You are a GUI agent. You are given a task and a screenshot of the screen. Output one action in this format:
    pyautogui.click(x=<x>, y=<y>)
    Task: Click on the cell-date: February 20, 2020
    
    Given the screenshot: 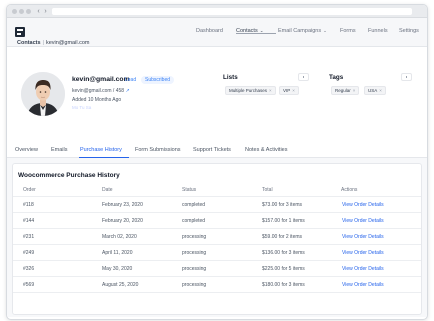 What is the action you would take?
    pyautogui.click(x=122, y=221)
    